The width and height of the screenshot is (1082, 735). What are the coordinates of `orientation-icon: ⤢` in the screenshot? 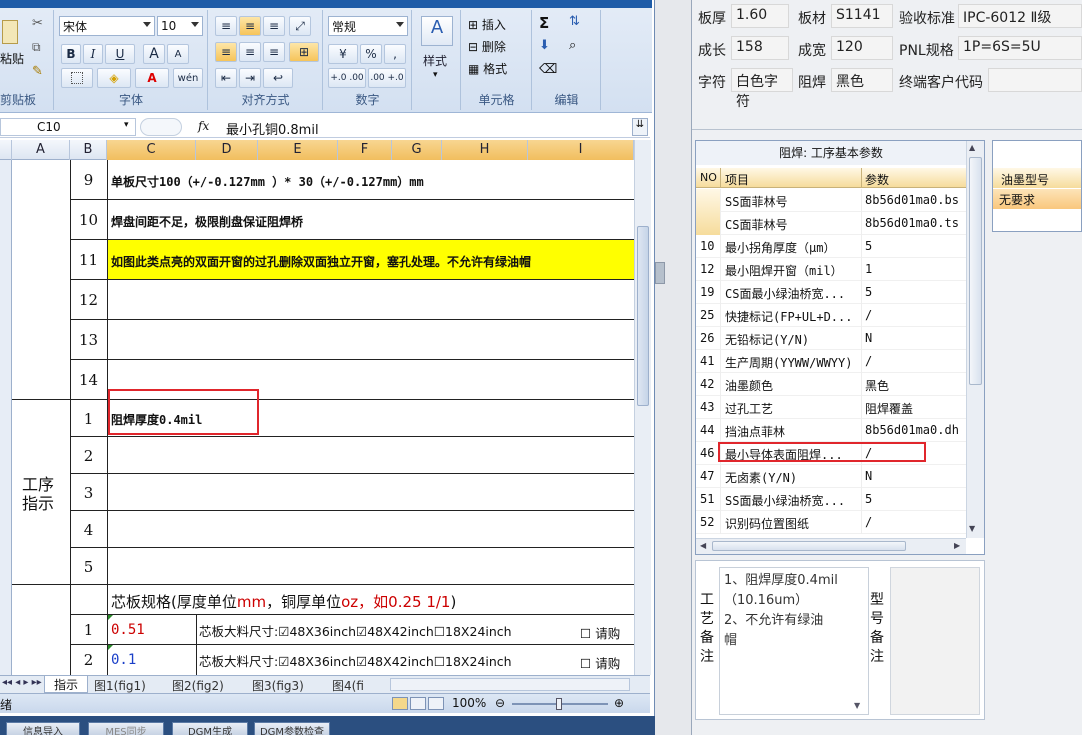 It's located at (300, 26).